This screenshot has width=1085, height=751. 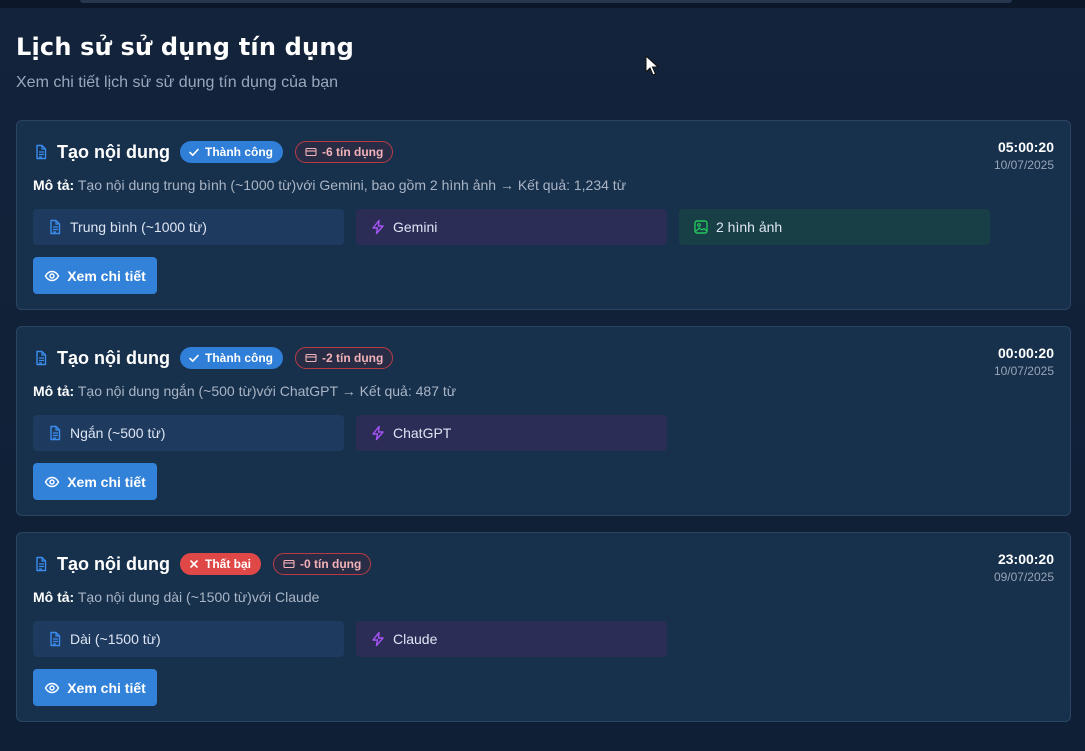 I want to click on credit-amount: -0 tín dụng, so click(x=331, y=564).